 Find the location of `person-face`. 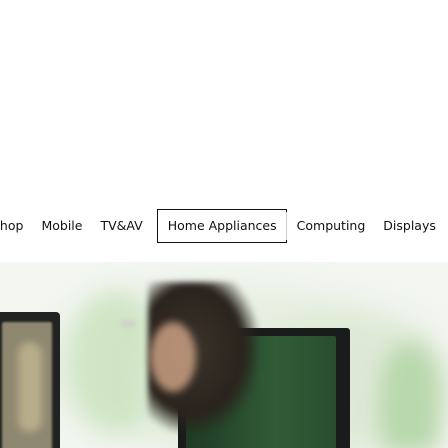

person-face is located at coordinates (173, 357).